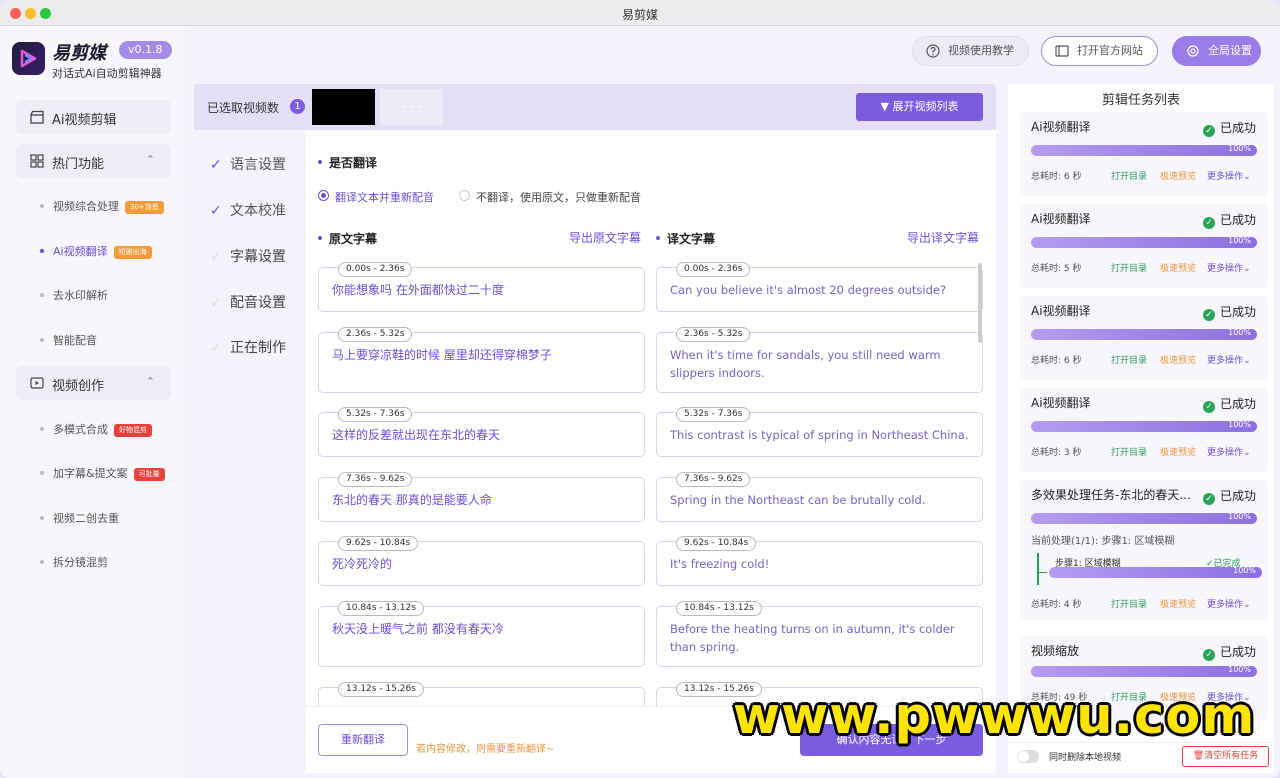 The image size is (1280, 778). What do you see at coordinates (481, 561) in the screenshot?
I see `original-subtitle-item: 9.62s - 10.84s 死冷死冷的` at bounding box center [481, 561].